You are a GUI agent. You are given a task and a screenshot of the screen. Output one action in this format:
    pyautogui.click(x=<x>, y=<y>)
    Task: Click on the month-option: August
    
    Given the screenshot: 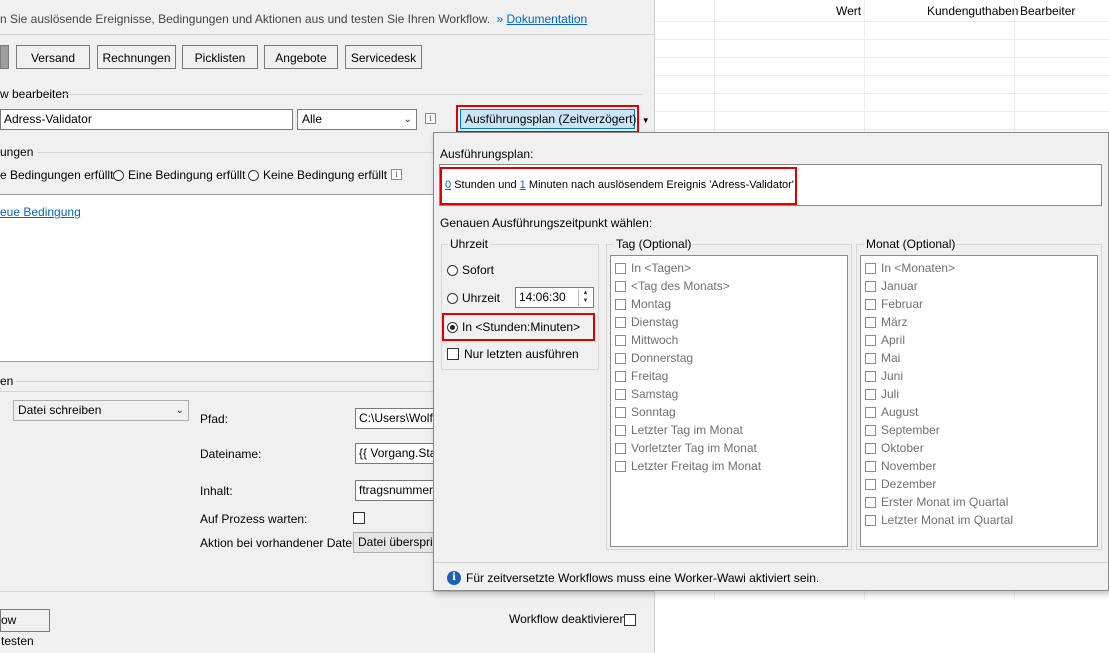 What is the action you would take?
    pyautogui.click(x=891, y=412)
    